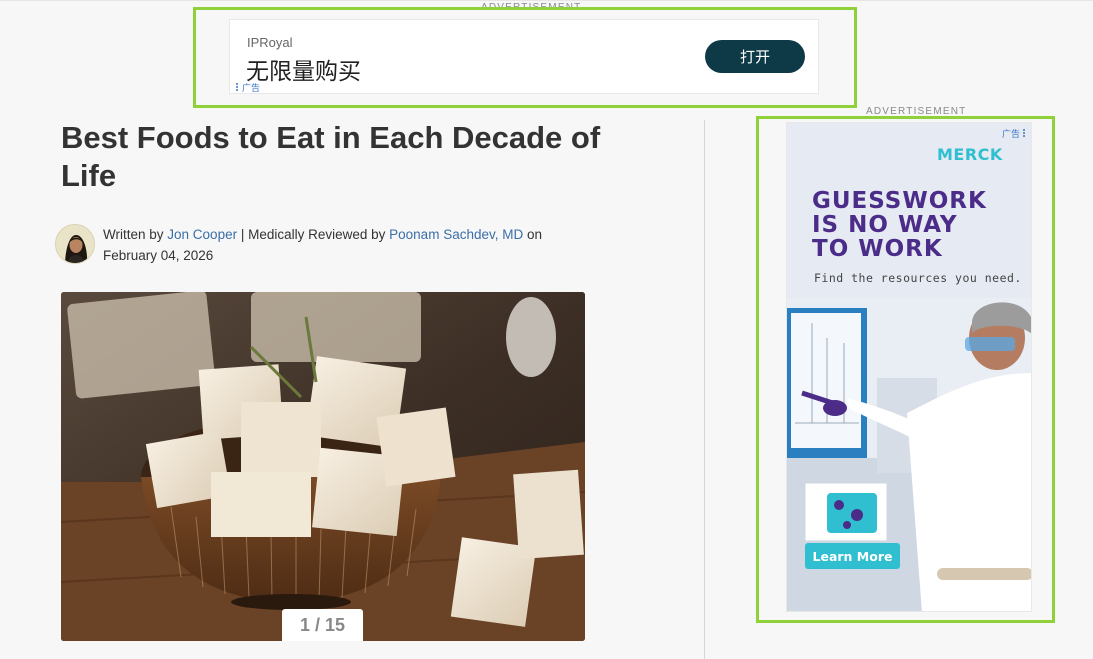 This screenshot has height=659, width=1093. What do you see at coordinates (135, 234) in the screenshot?
I see `written-by-prefix: Written by` at bounding box center [135, 234].